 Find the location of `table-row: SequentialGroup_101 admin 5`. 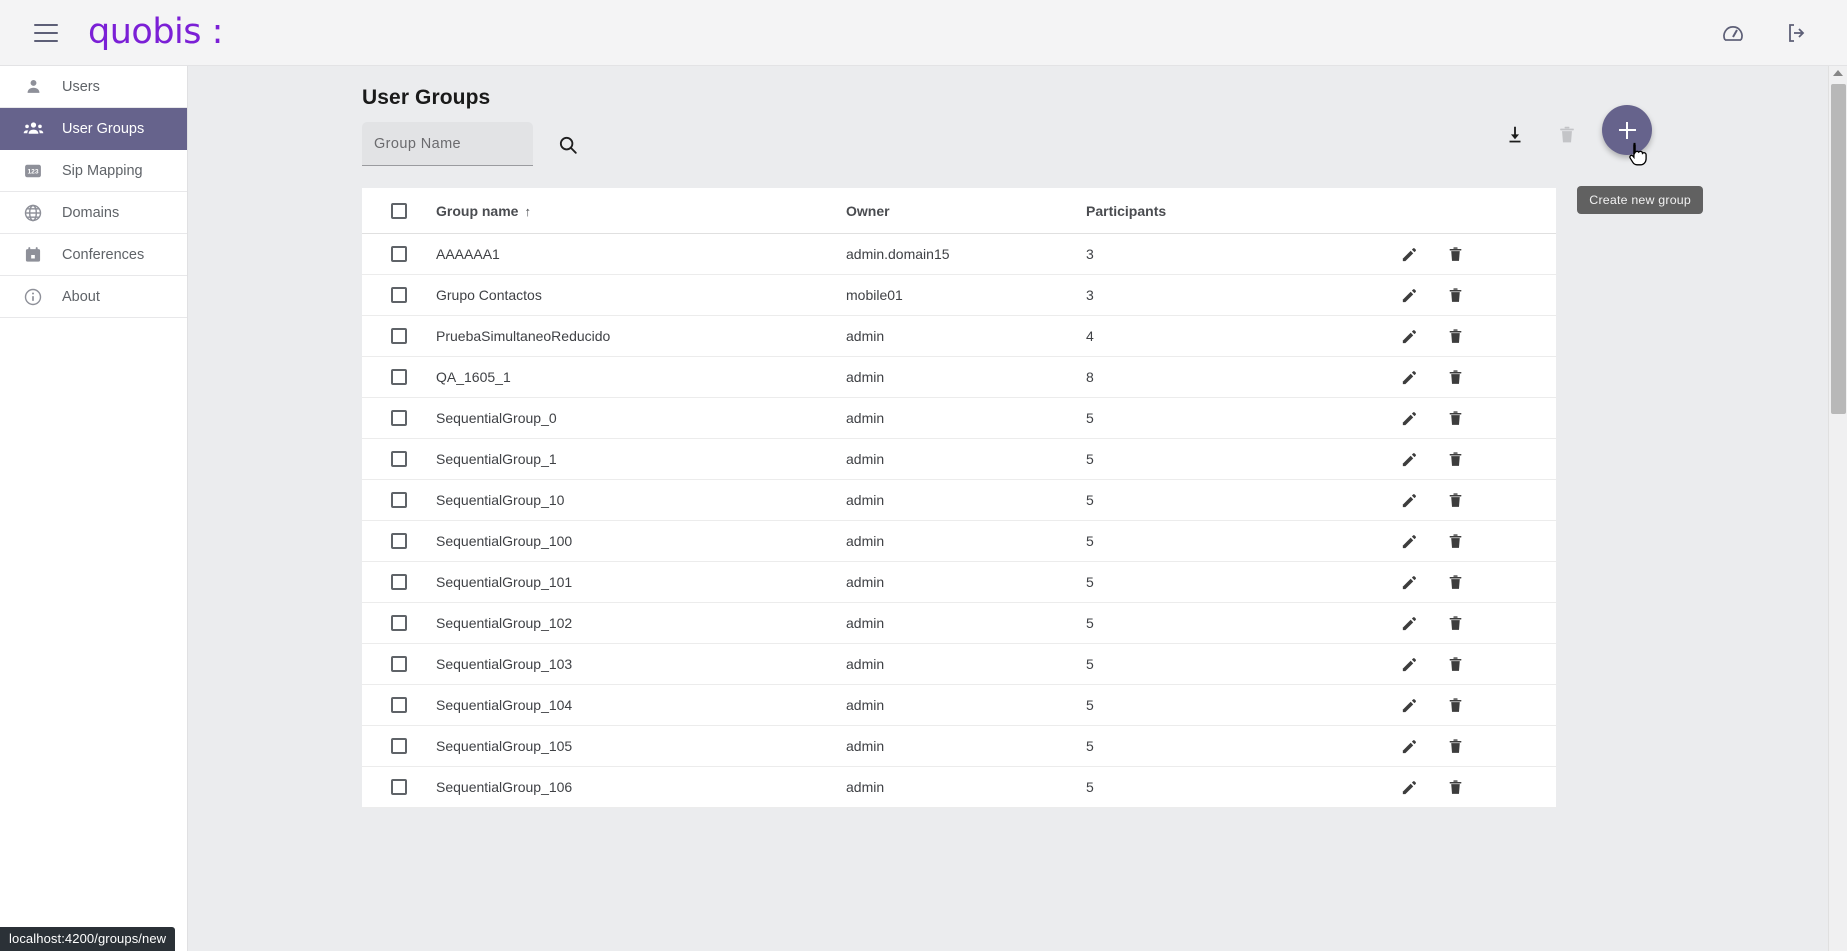

table-row: SequentialGroup_101 admin 5 is located at coordinates (959, 582).